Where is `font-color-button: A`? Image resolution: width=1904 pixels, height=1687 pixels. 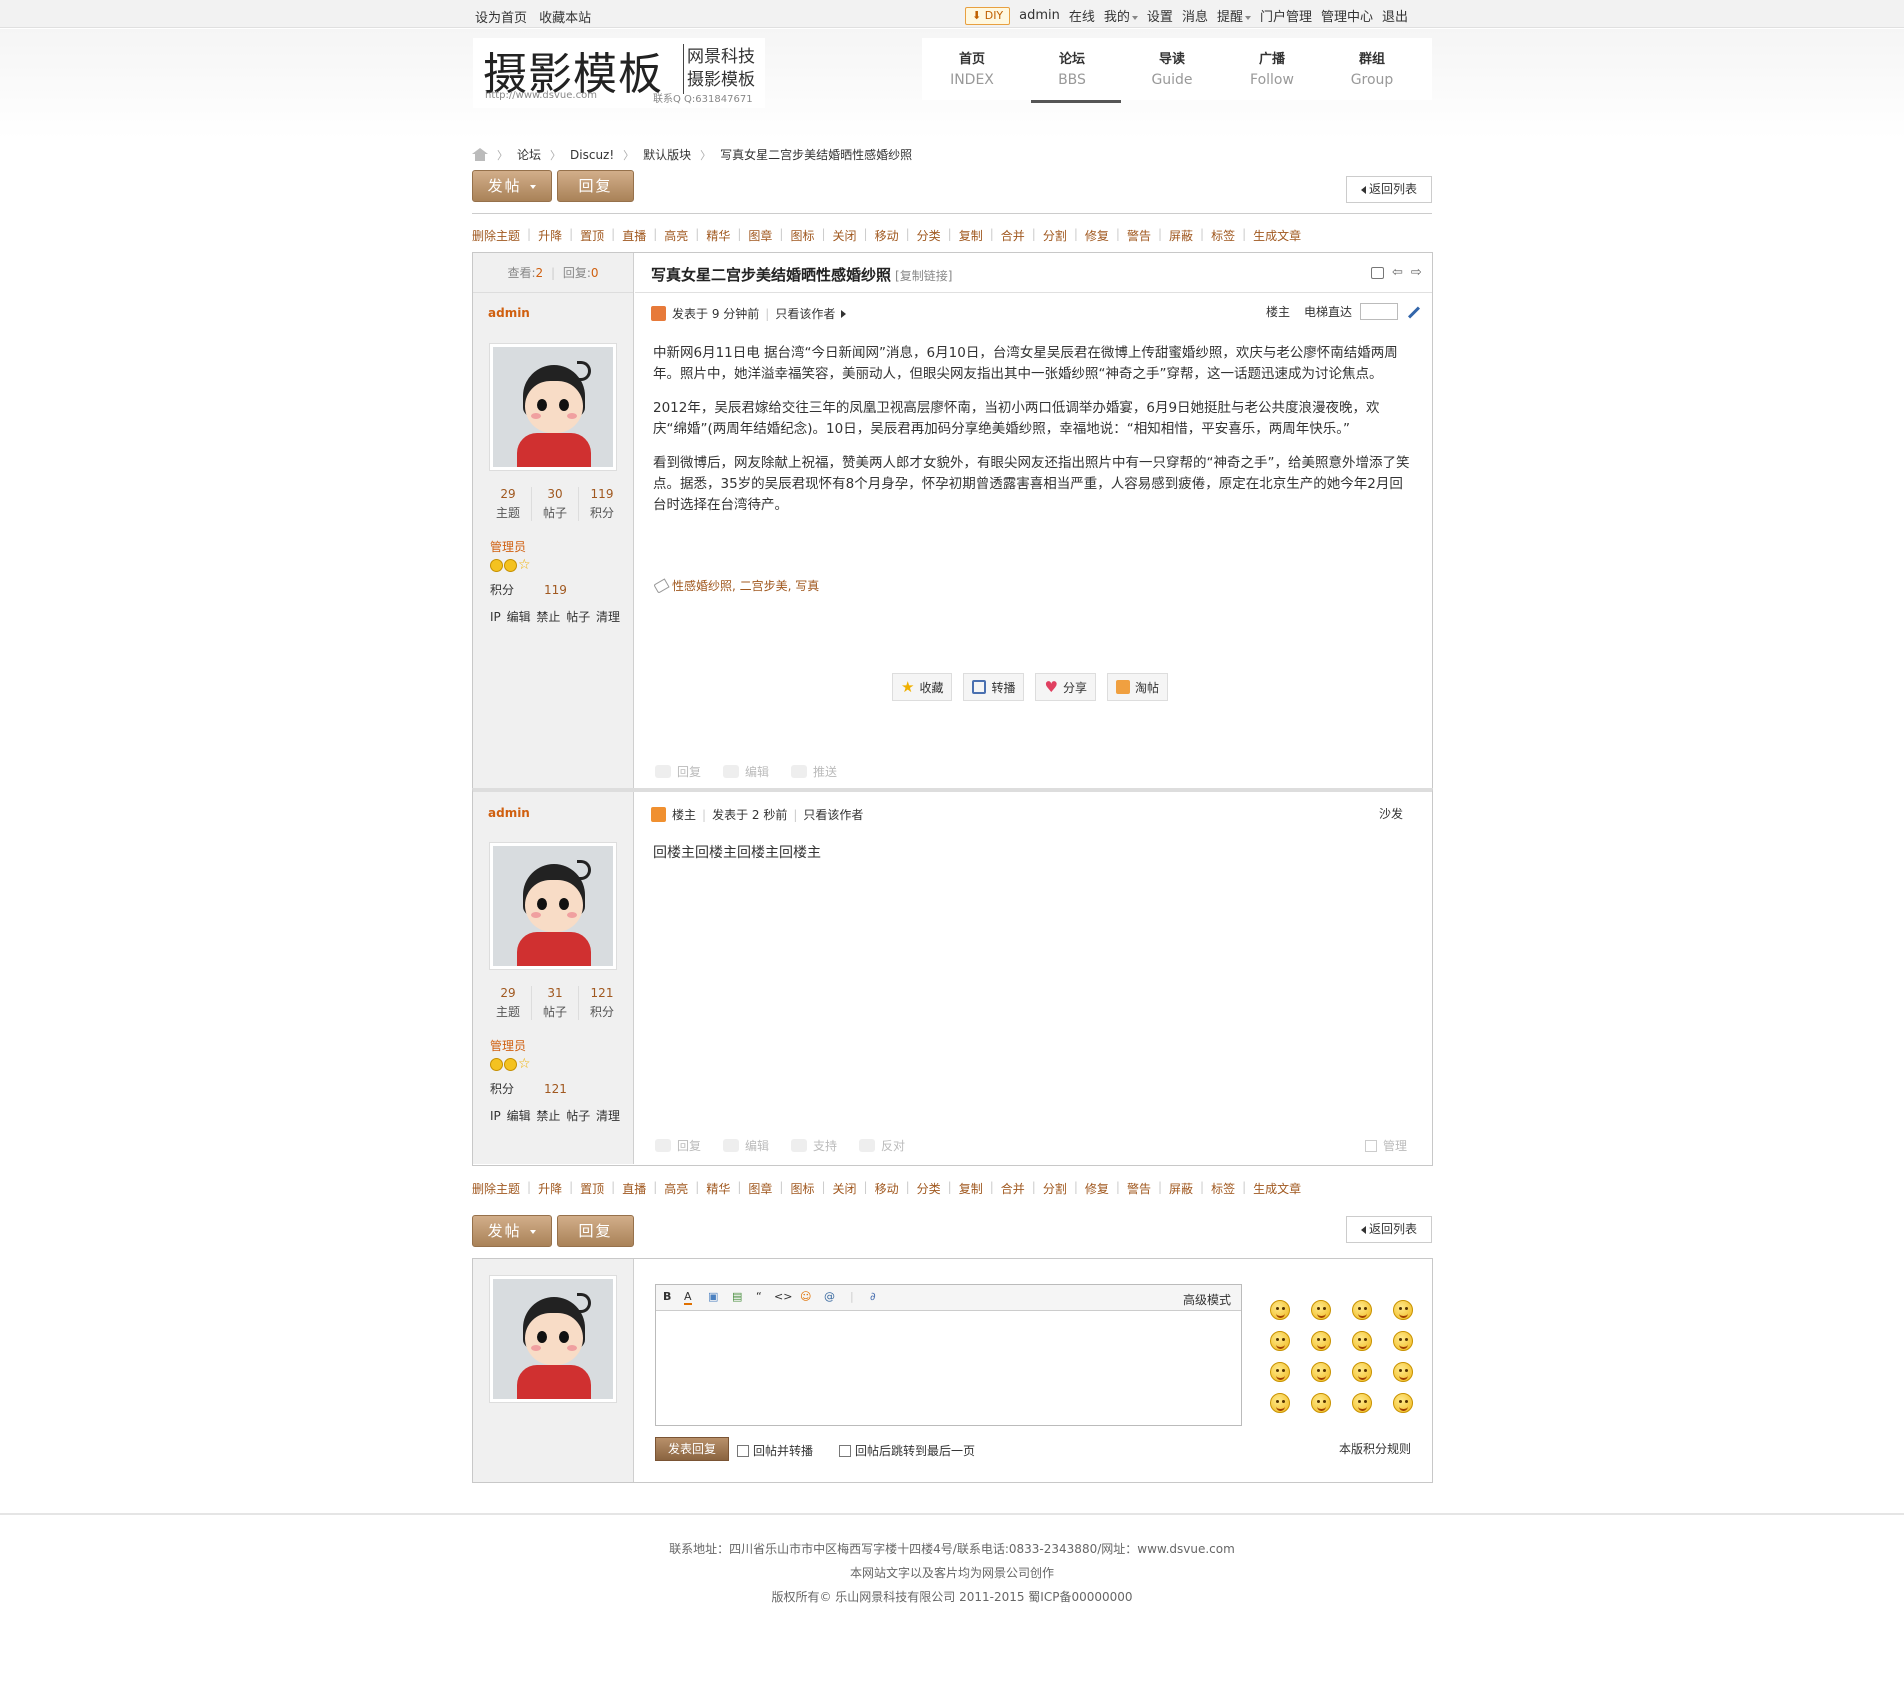 font-color-button: A is located at coordinates (688, 1297).